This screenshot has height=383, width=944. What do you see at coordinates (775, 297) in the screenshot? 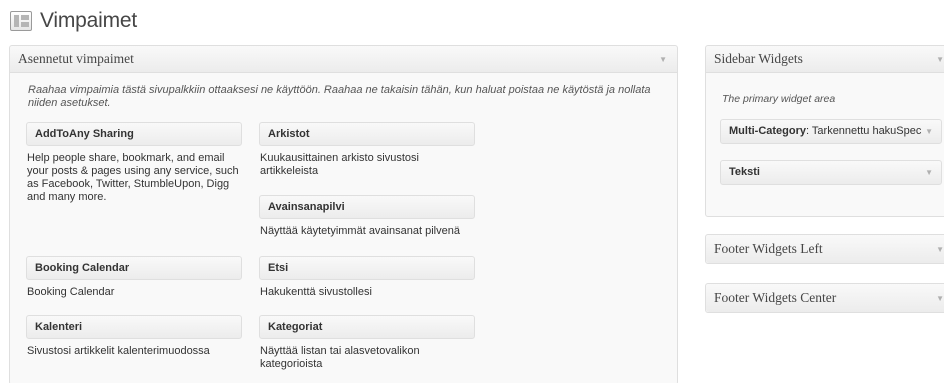
I see `footer-widgets-center-title: Footer Widgets Center` at bounding box center [775, 297].